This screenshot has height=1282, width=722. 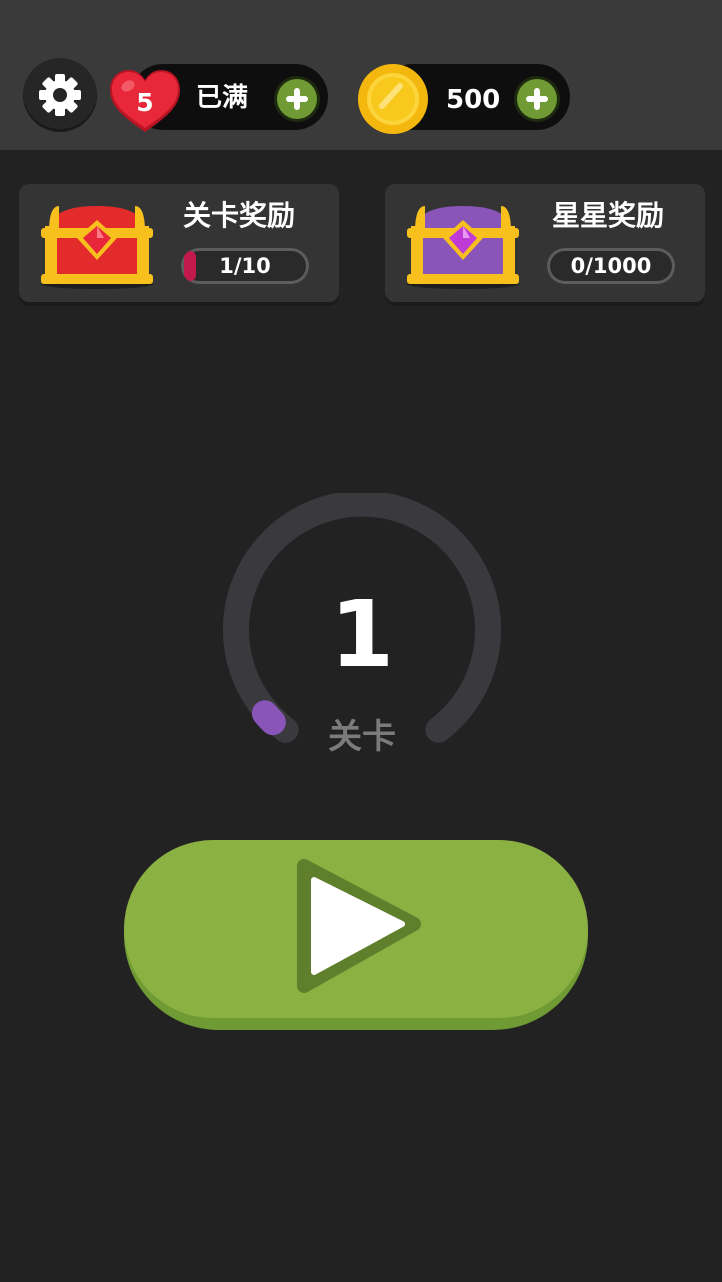 What do you see at coordinates (297, 99) in the screenshot?
I see `add-lives-button` at bounding box center [297, 99].